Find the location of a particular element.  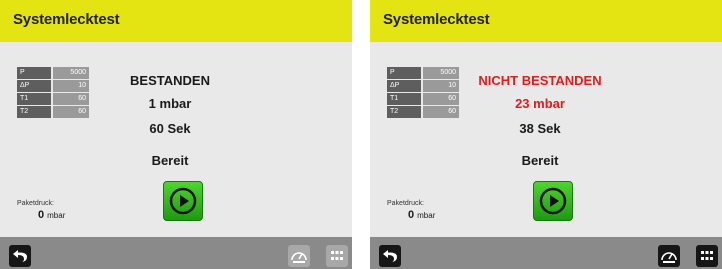

test-status: NICHT BESTANDEN is located at coordinates (540, 80).